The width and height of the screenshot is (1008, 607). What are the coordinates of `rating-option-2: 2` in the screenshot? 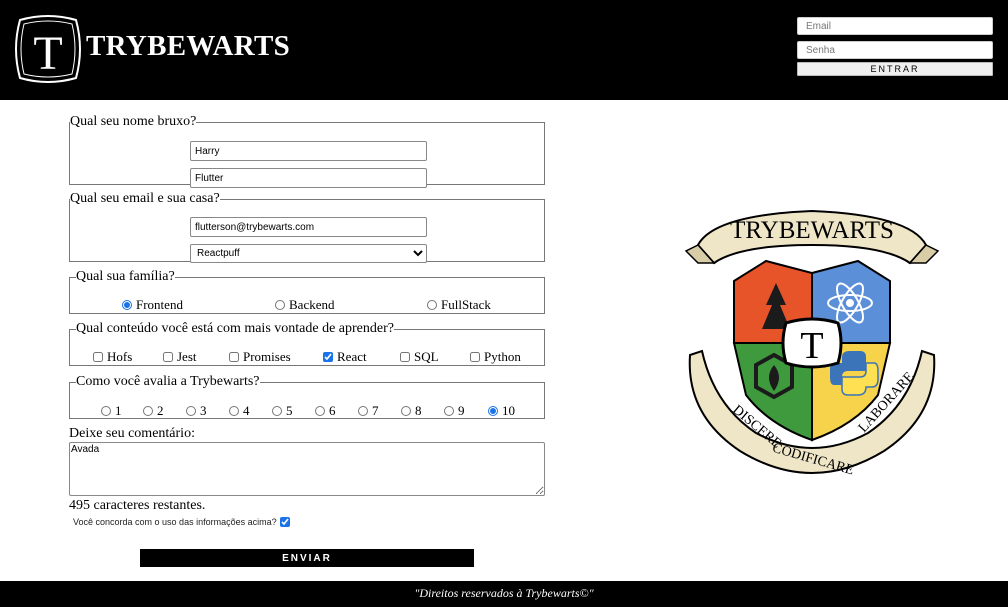 It's located at (153, 411).